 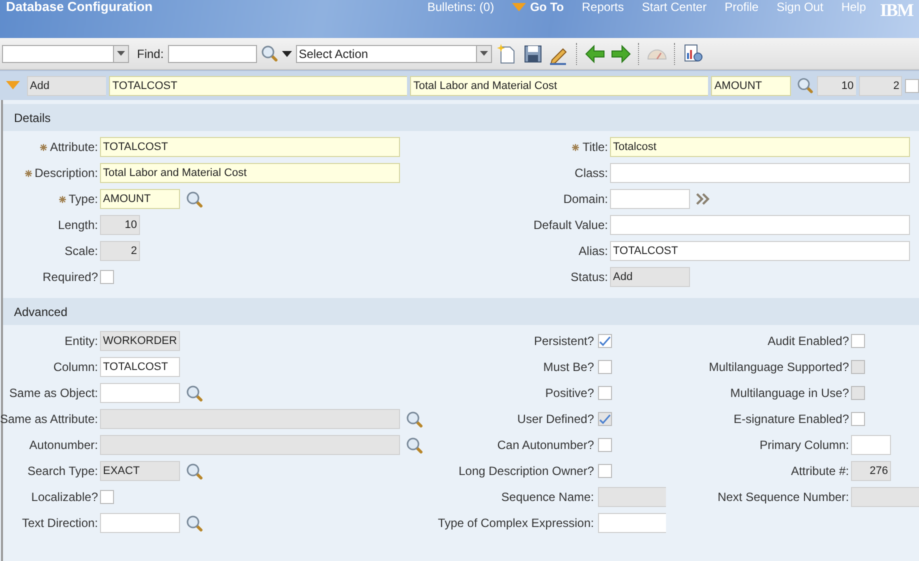 I want to click on field-label: Sequence Name:, so click(x=547, y=497).